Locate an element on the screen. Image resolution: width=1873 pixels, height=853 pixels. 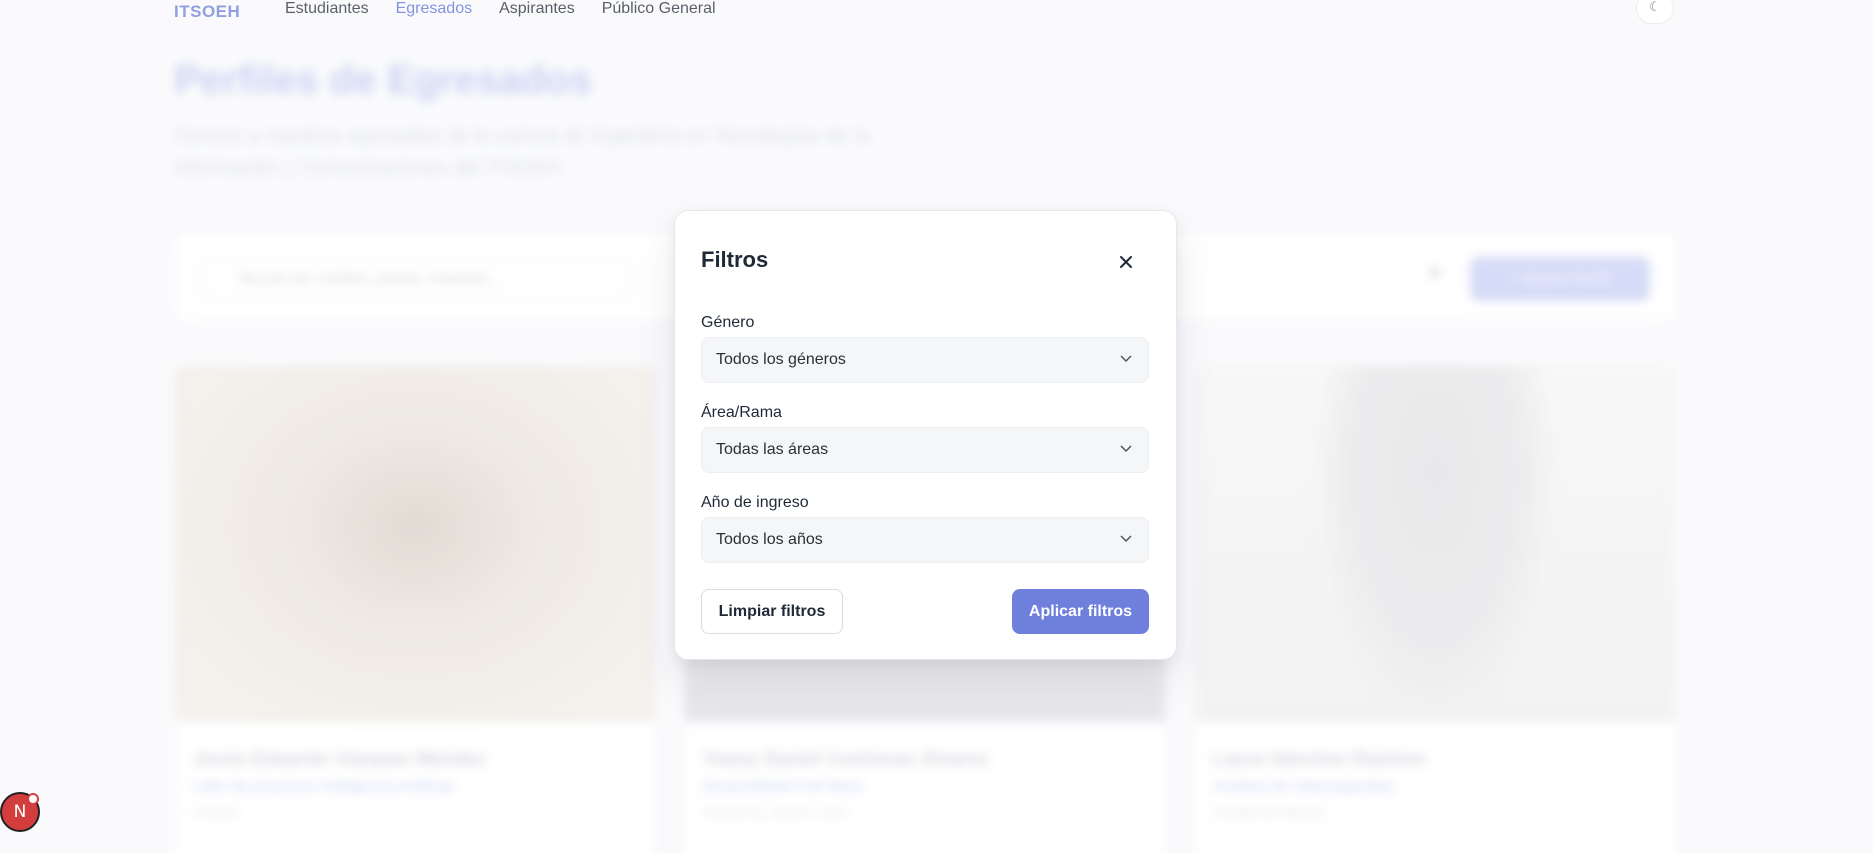
year-label: Año de ingreso is located at coordinates (755, 502).